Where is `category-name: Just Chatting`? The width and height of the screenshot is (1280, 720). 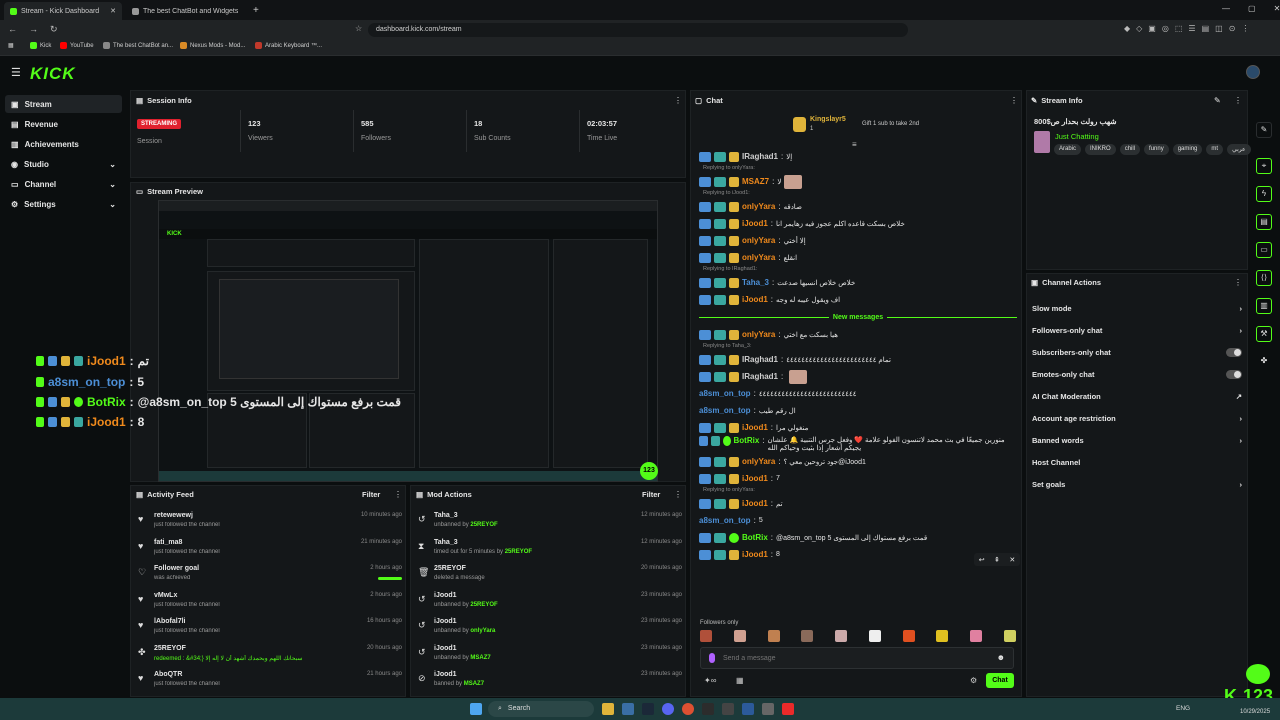 category-name: Just Chatting is located at coordinates (1077, 136).